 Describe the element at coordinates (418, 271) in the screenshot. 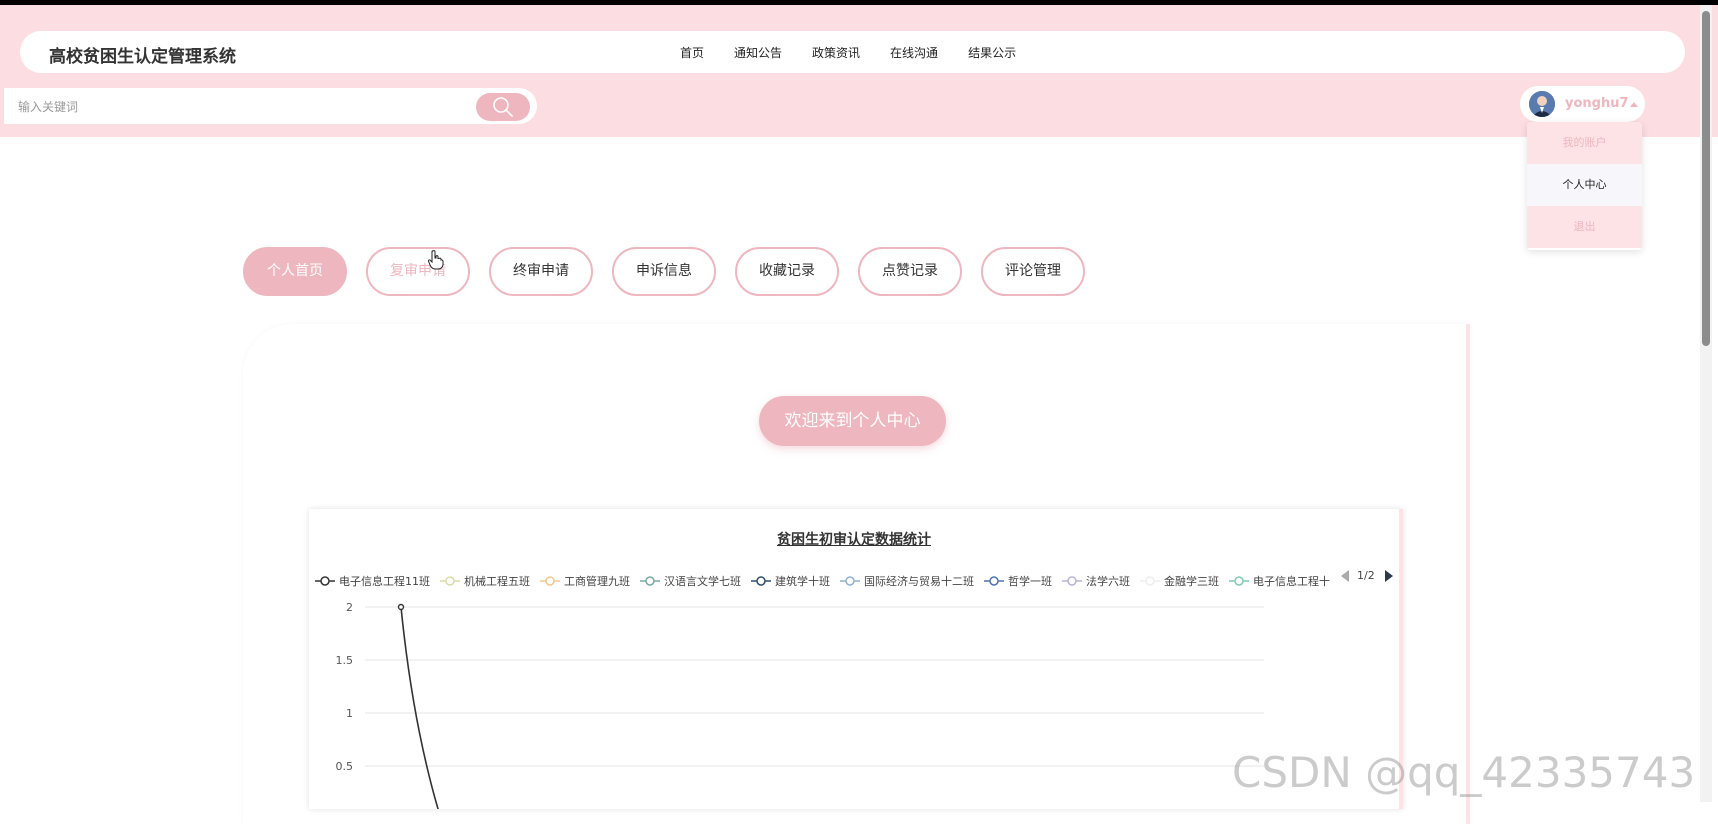

I see `tab-review-application: 复审申请` at that location.